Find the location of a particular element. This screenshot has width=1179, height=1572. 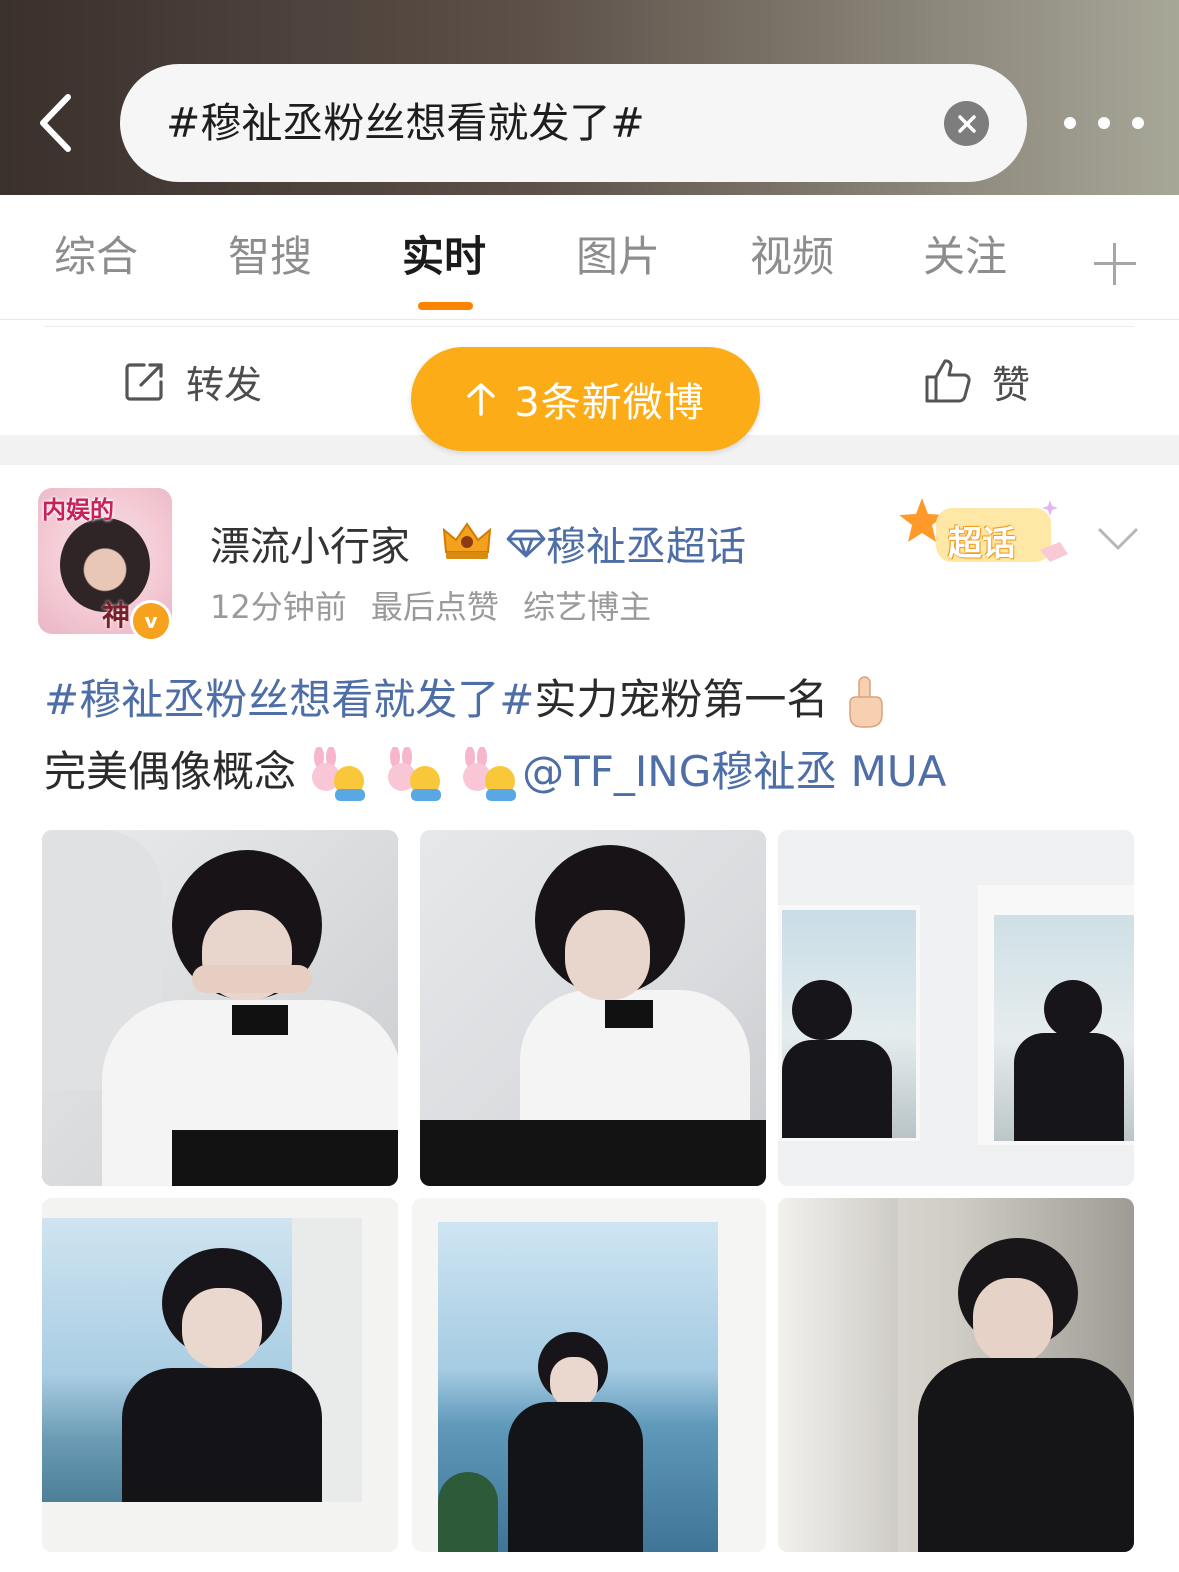

clear-search-button is located at coordinates (966, 123).